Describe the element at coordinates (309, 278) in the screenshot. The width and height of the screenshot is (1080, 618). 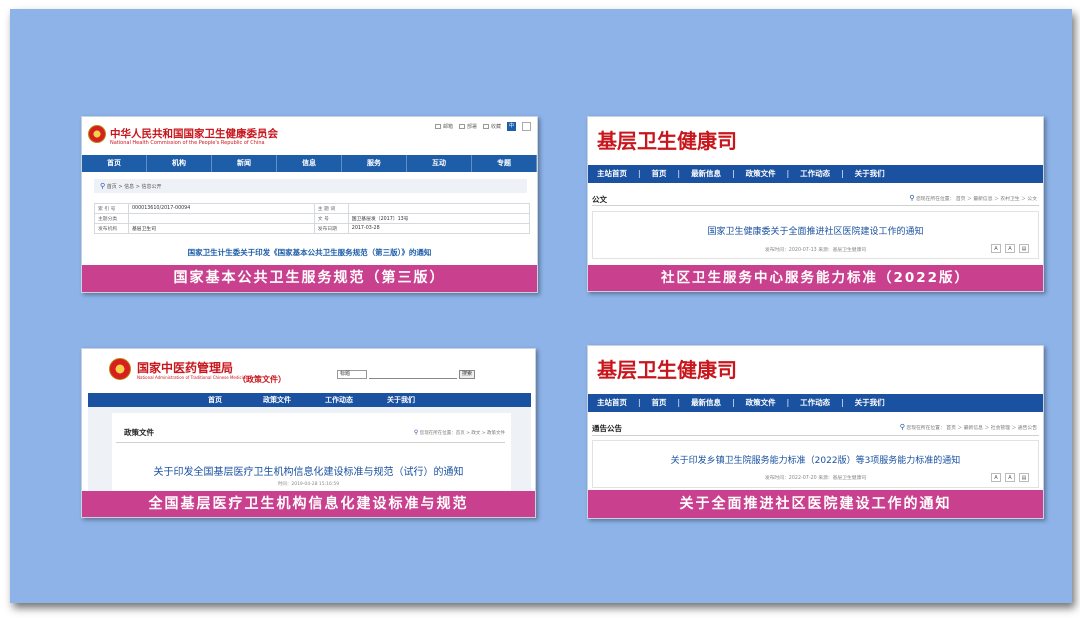
I see `nhc-caption-band: 国家基本公共卫生服务规范（第三版）` at that location.